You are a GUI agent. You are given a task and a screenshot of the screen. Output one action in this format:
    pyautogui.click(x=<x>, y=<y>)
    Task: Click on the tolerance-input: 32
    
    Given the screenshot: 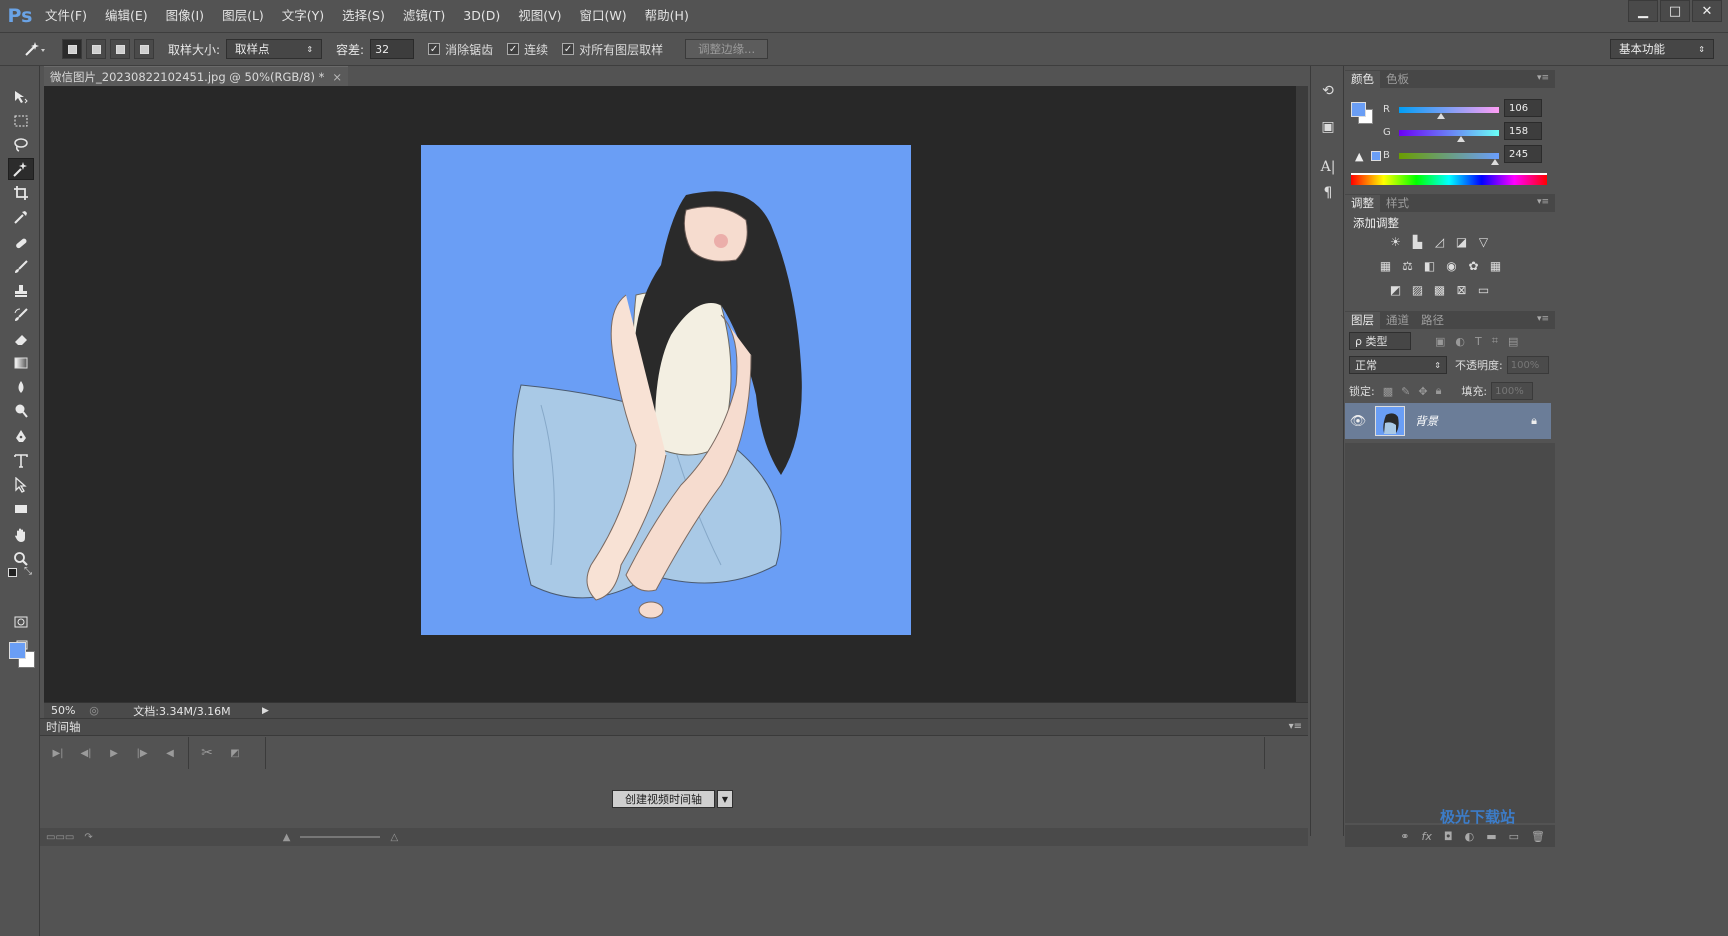 What is the action you would take?
    pyautogui.click(x=392, y=49)
    